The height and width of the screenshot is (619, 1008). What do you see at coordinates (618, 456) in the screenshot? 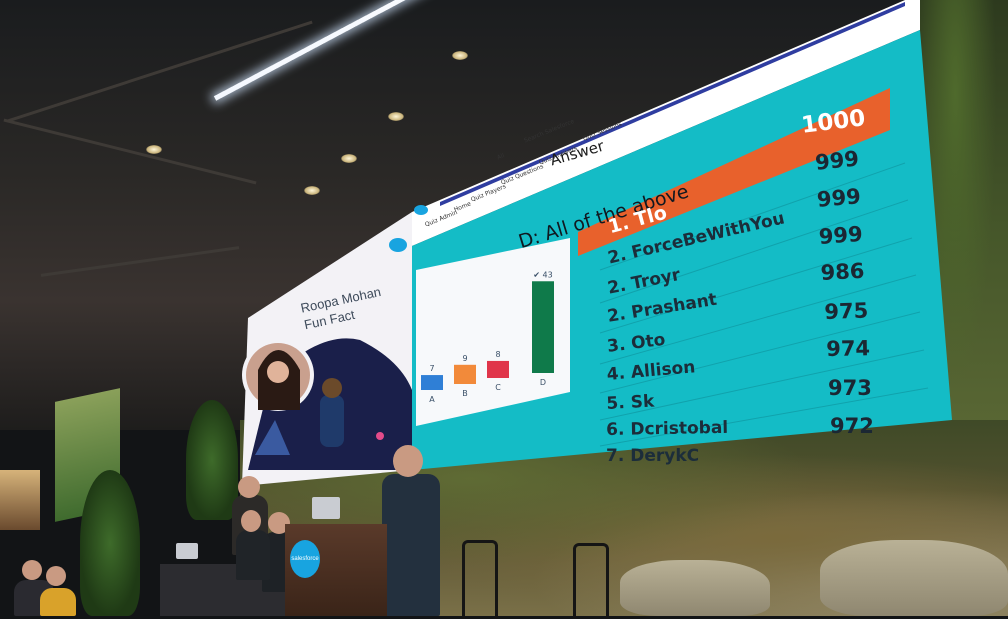
I see `leaderboard-rank: 7.` at bounding box center [618, 456].